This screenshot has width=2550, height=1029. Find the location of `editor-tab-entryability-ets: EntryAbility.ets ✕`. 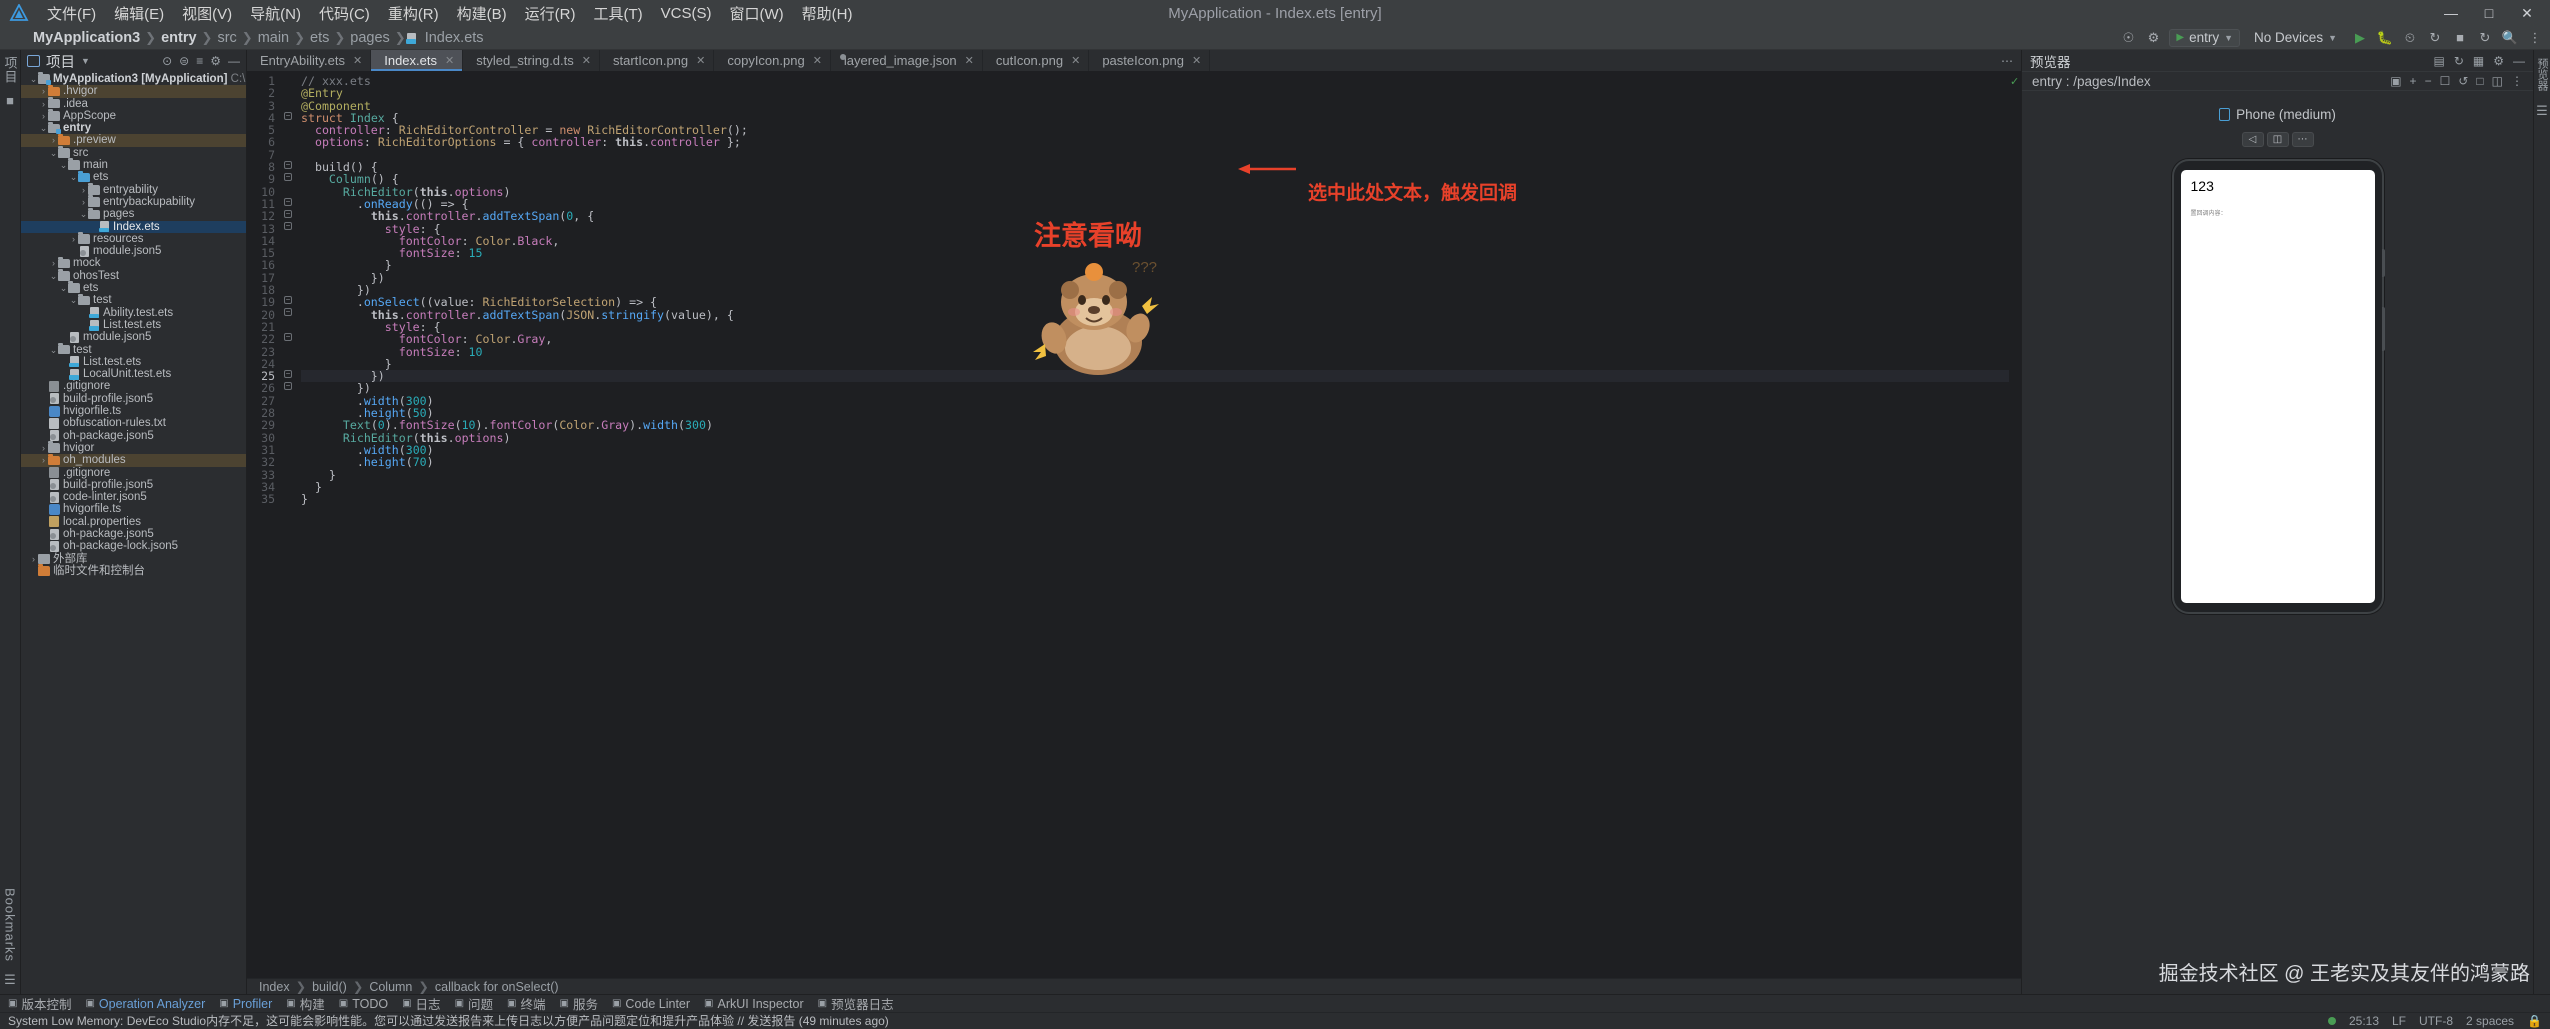

editor-tab-entryability-ets: EntryAbility.ets ✕ is located at coordinates (309, 60).